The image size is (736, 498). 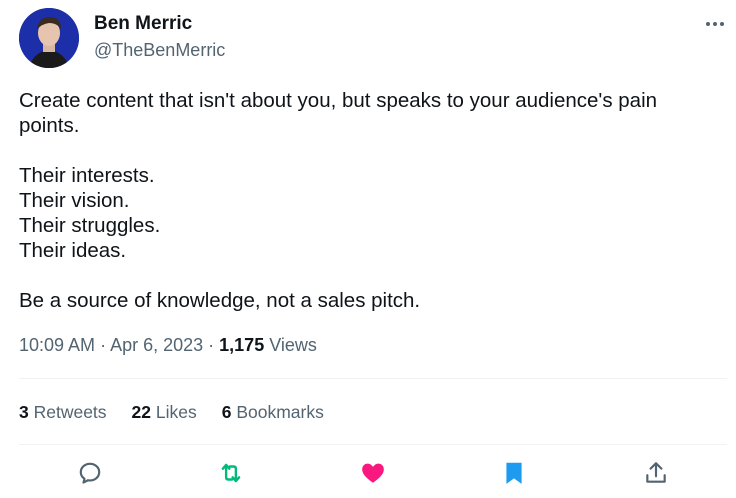 I want to click on tweet-meta: 10:09 AM · Apr 6, 2023 · 1,175 Views, so click(x=168, y=345).